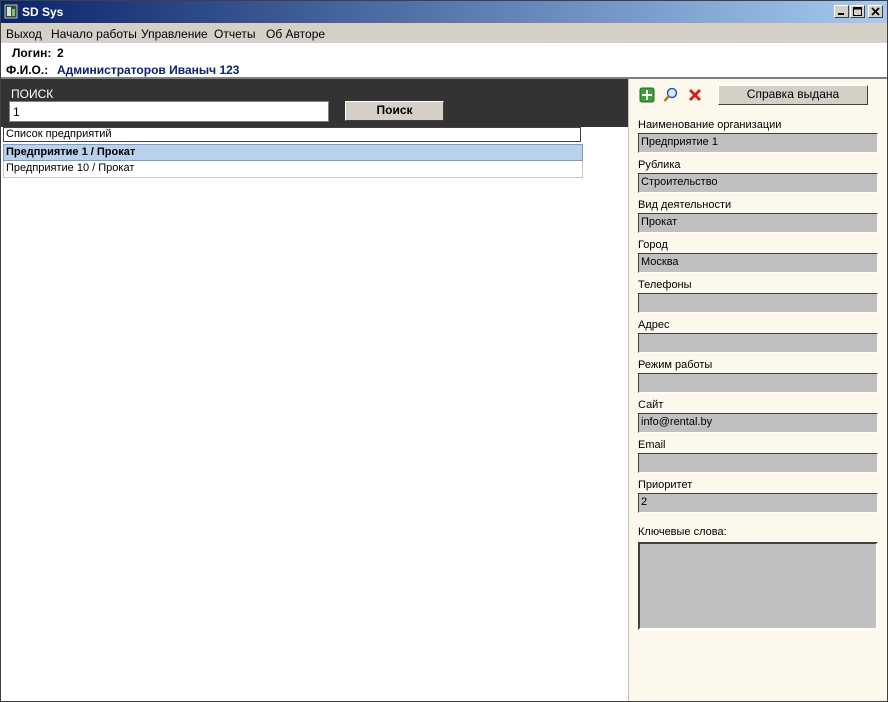 Image resolution: width=888 pixels, height=702 pixels. Describe the element at coordinates (652, 445) in the screenshot. I see `email-label: Email` at that location.